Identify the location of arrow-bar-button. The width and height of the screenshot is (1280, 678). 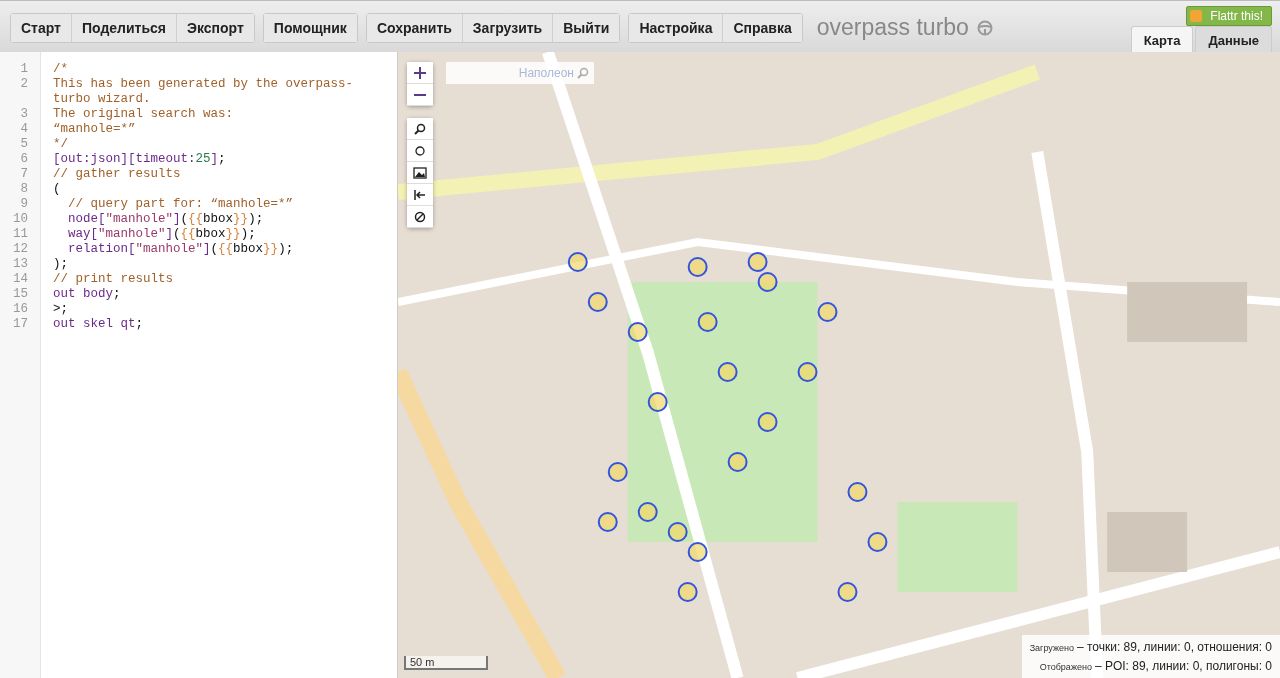
(420, 195).